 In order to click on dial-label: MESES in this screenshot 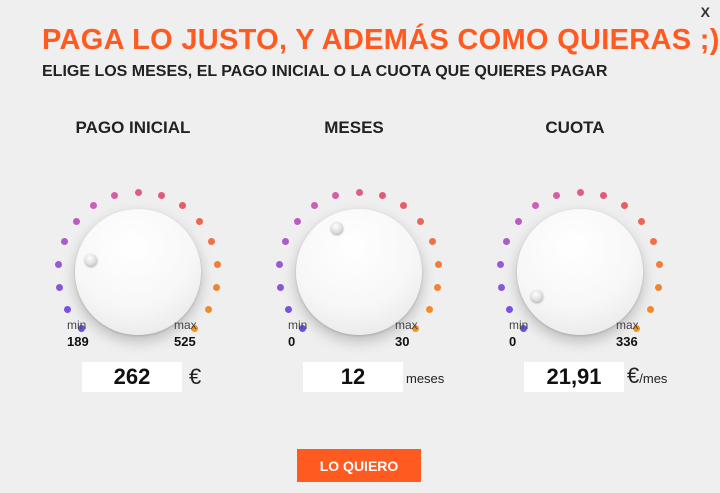, I will do `click(354, 127)`.